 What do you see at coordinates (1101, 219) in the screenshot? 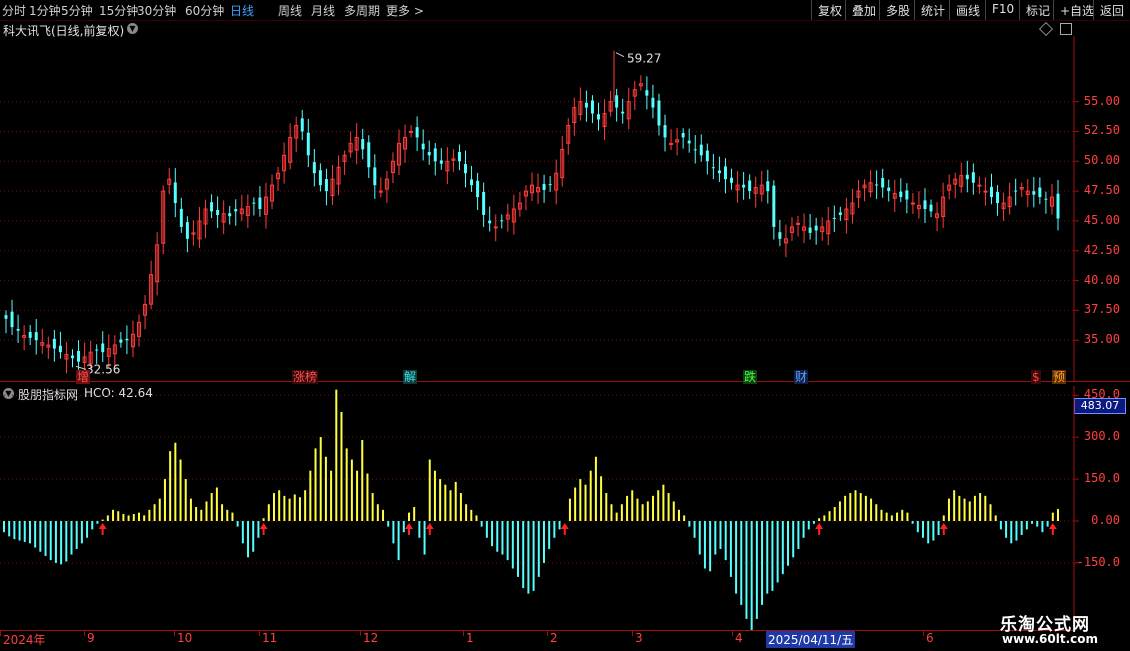
I see `price-tick-label: 45.00` at bounding box center [1101, 219].